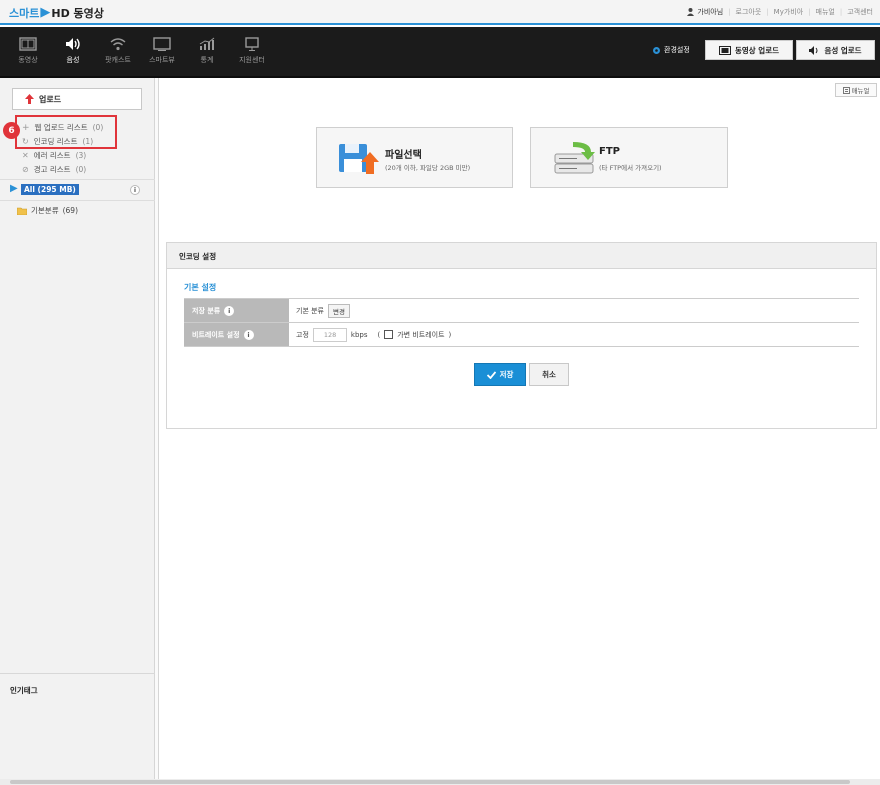 This screenshot has height=785, width=880. I want to click on upload-video-label: 동영상 업로드, so click(756, 50).